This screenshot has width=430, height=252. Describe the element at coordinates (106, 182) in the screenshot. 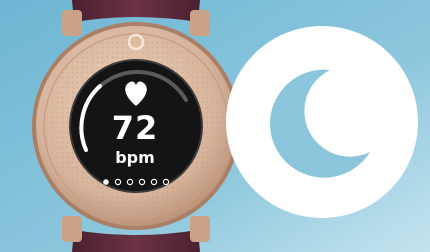

I see `page-dot-active` at that location.